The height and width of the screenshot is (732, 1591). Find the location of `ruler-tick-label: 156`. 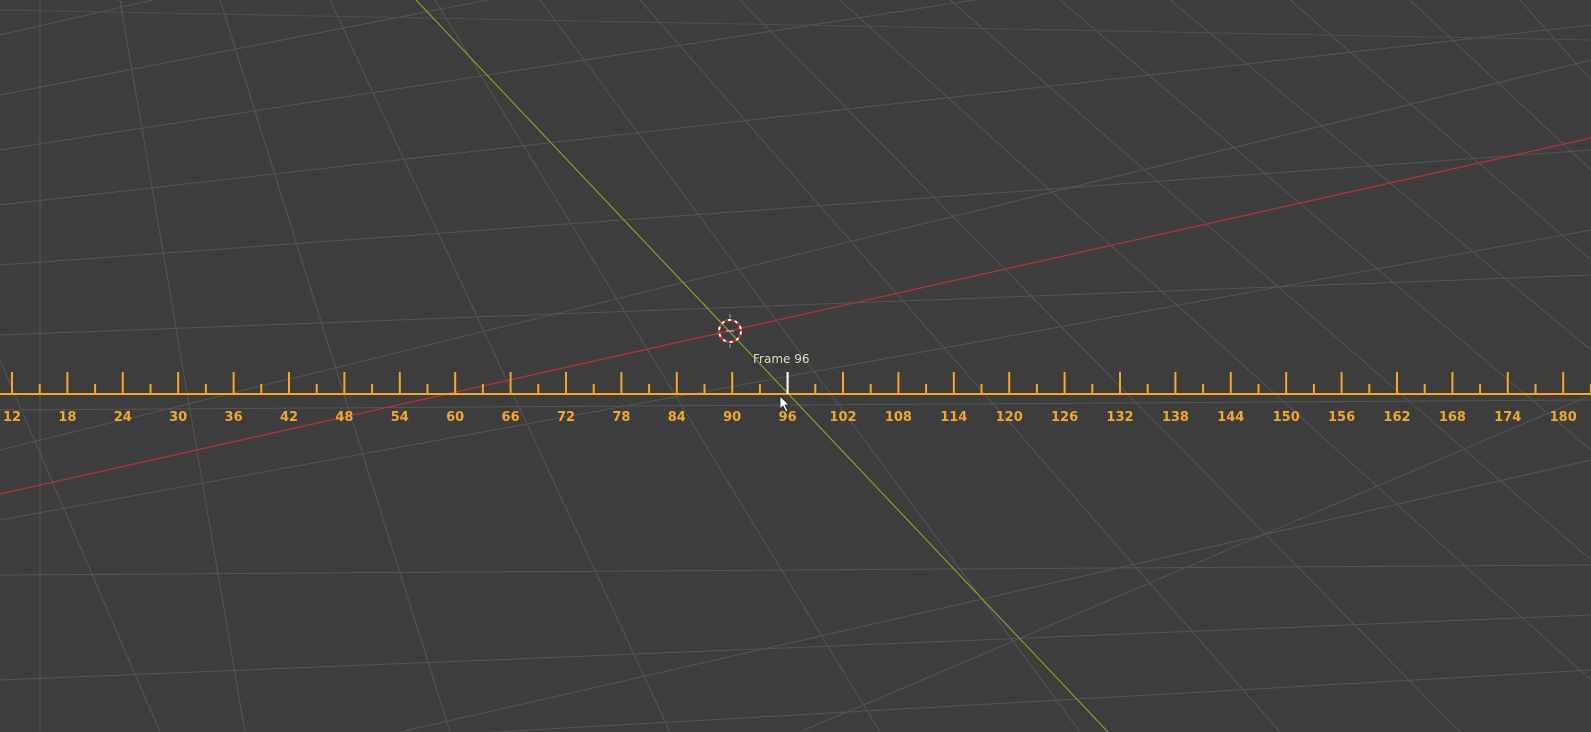

ruler-tick-label: 156 is located at coordinates (1341, 417).